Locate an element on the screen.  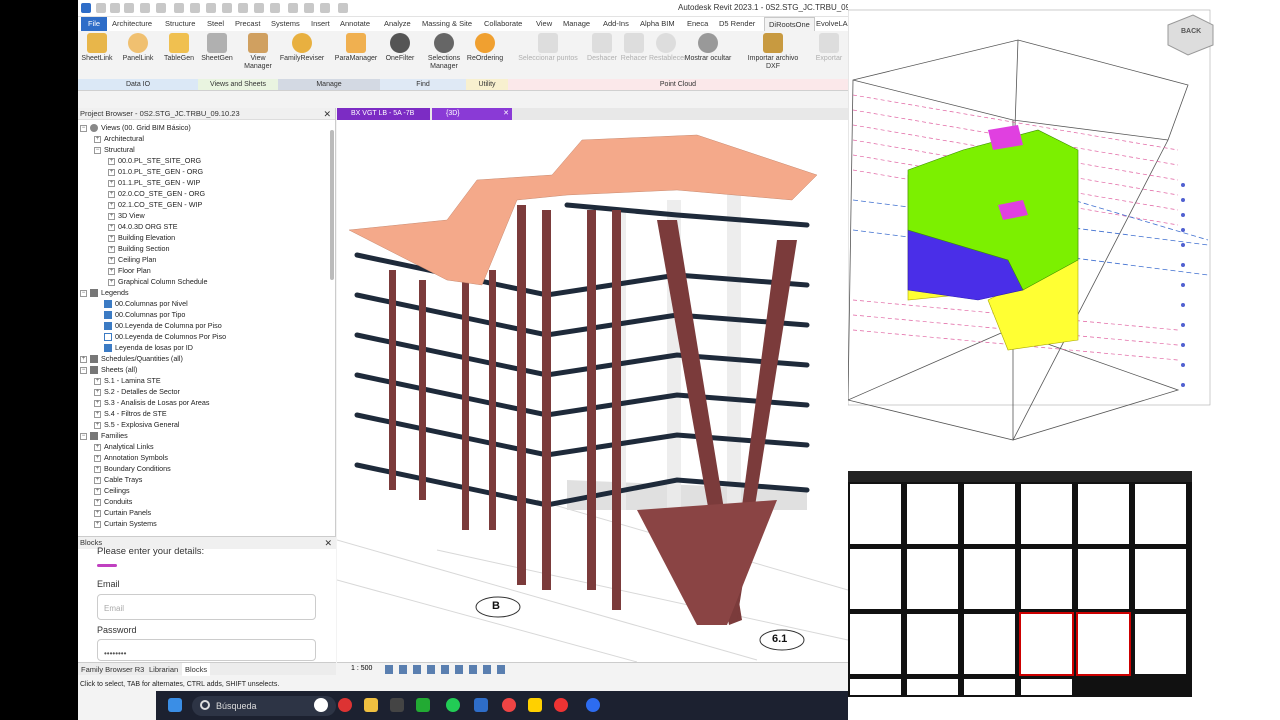
tree-item: 00.Columnas por Nivel is located at coordinates (146, 303).